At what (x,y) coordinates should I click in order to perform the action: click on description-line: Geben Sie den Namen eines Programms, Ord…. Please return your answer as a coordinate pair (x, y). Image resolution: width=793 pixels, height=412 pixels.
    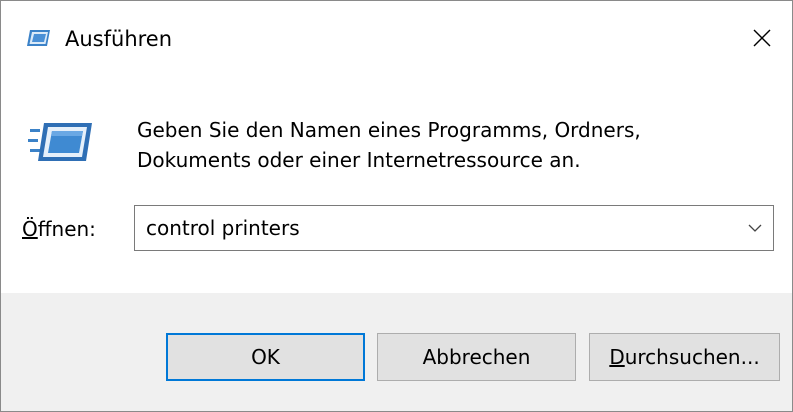
    Looking at the image, I should click on (389, 130).